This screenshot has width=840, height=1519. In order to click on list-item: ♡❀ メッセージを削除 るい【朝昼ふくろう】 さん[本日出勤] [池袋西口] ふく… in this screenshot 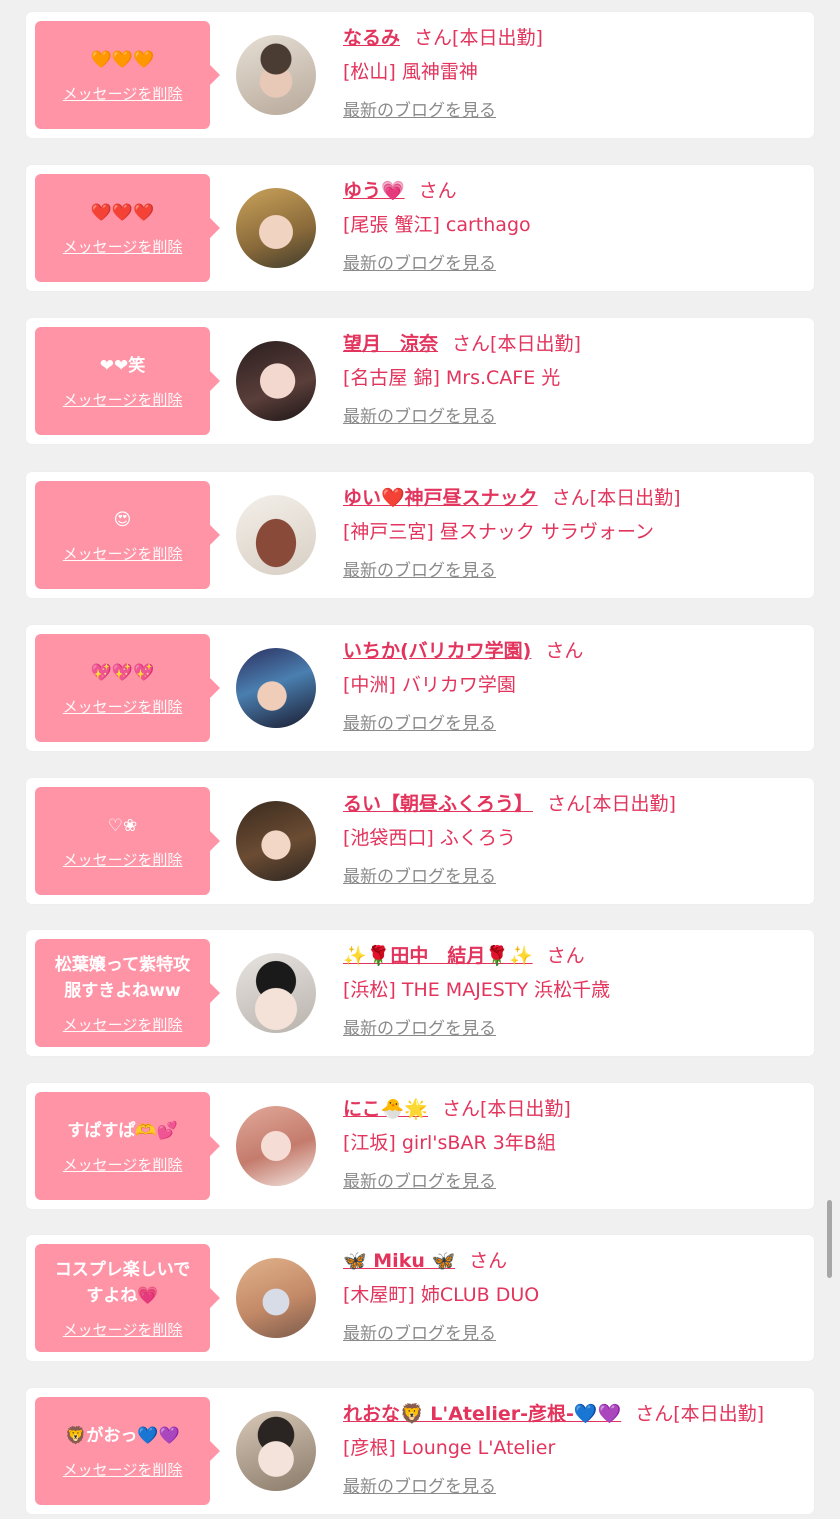, I will do `click(420, 841)`.